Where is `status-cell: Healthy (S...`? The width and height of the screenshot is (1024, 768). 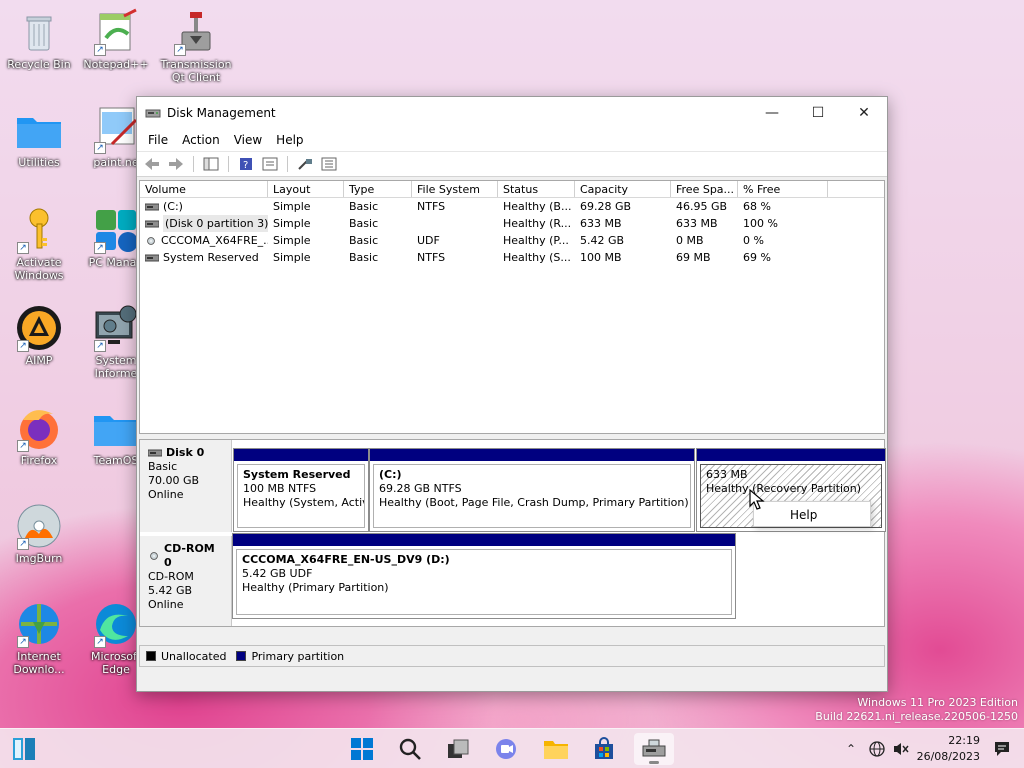
status-cell: Healthy (S... is located at coordinates (537, 257).